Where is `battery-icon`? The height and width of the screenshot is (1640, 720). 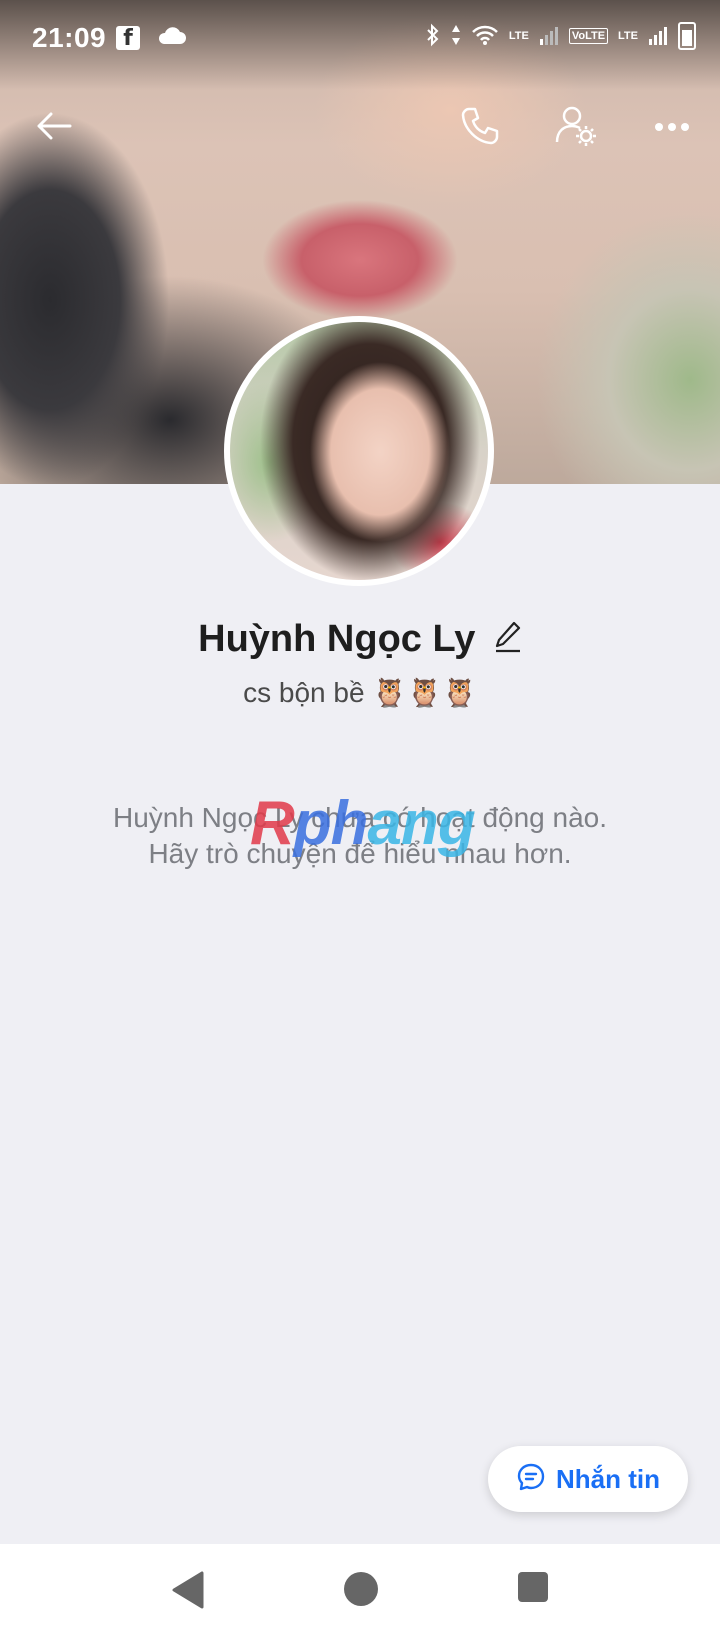 battery-icon is located at coordinates (687, 36).